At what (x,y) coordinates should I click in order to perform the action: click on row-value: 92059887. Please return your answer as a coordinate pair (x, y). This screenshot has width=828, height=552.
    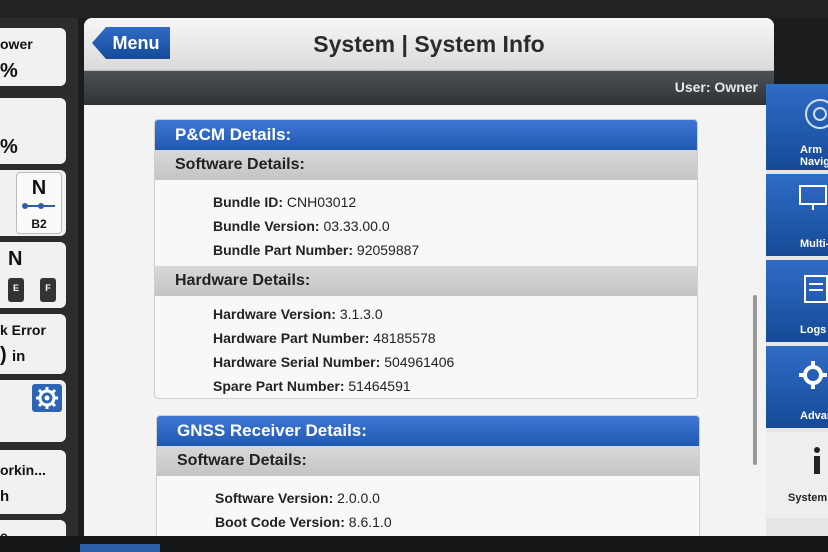
    Looking at the image, I should click on (388, 250).